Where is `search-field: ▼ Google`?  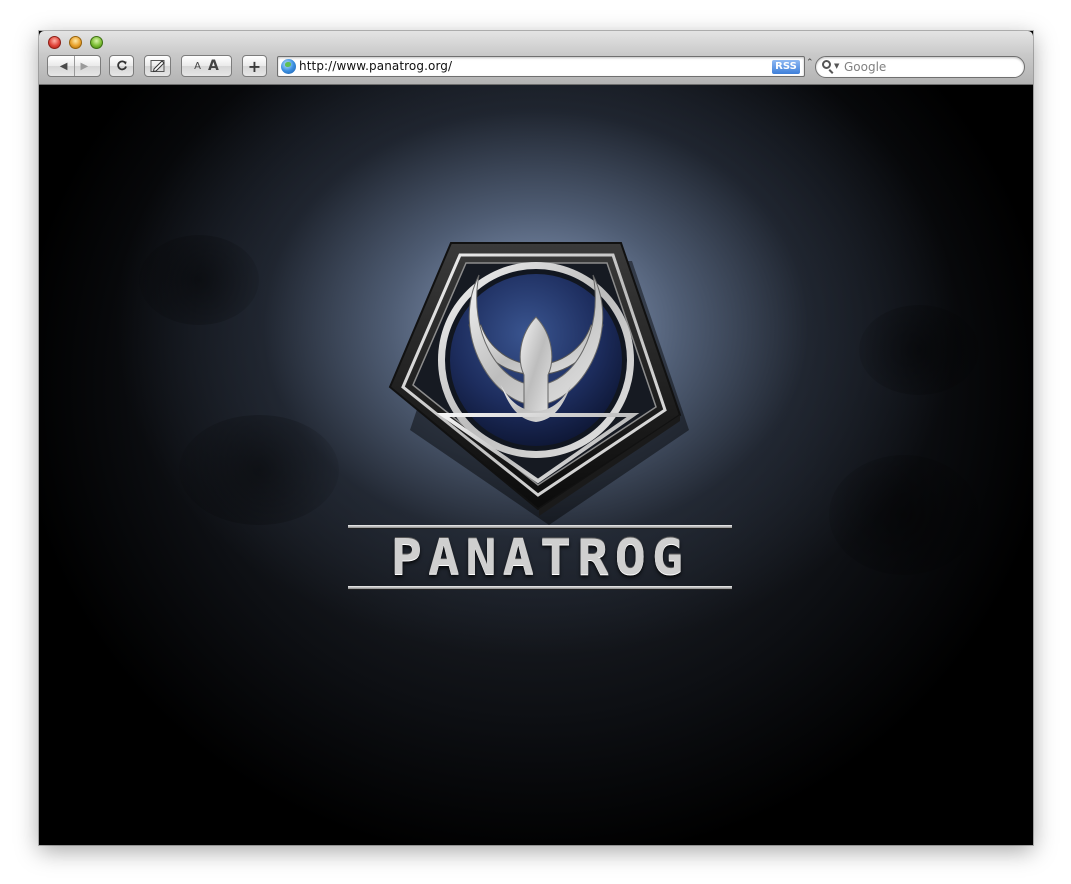
search-field: ▼ Google is located at coordinates (920, 67).